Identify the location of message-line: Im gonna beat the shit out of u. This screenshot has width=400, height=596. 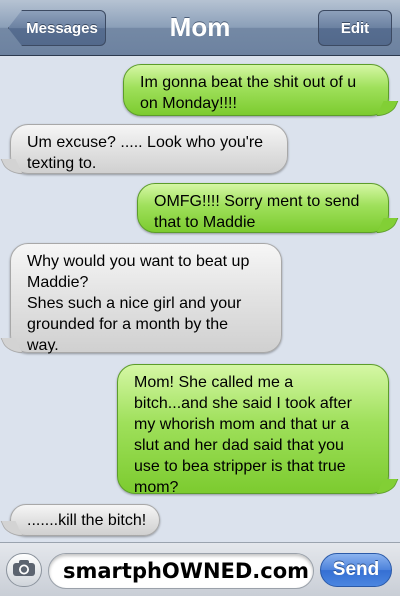
(248, 82).